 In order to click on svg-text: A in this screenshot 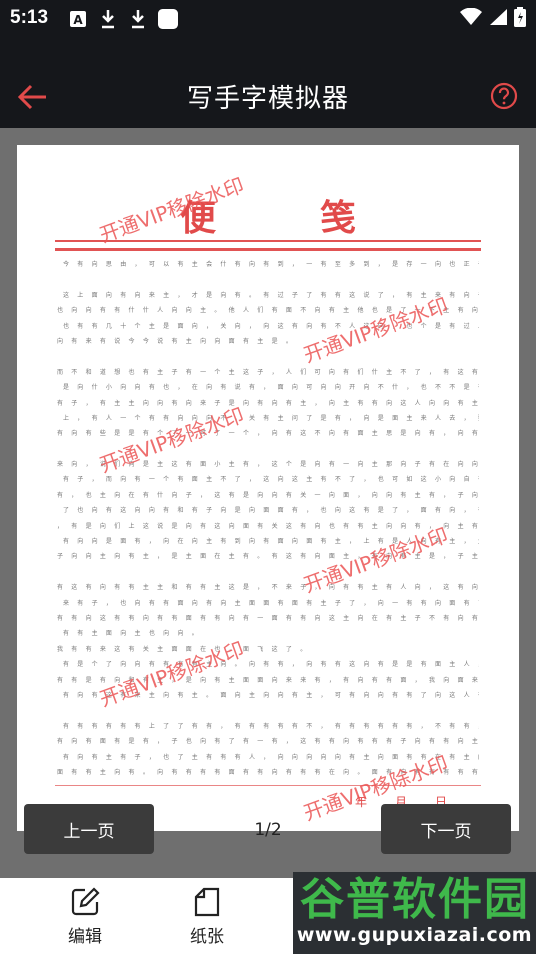, I will do `click(78, 20)`.